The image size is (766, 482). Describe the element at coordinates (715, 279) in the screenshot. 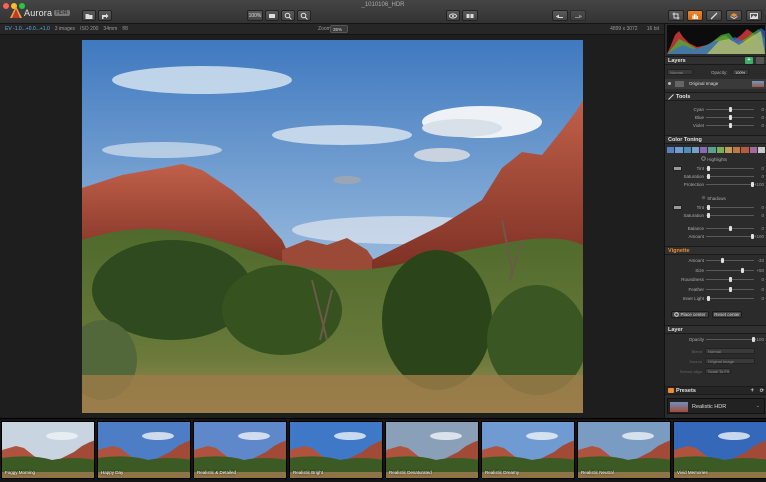

I see `slider-roundness: Roundness 0` at that location.